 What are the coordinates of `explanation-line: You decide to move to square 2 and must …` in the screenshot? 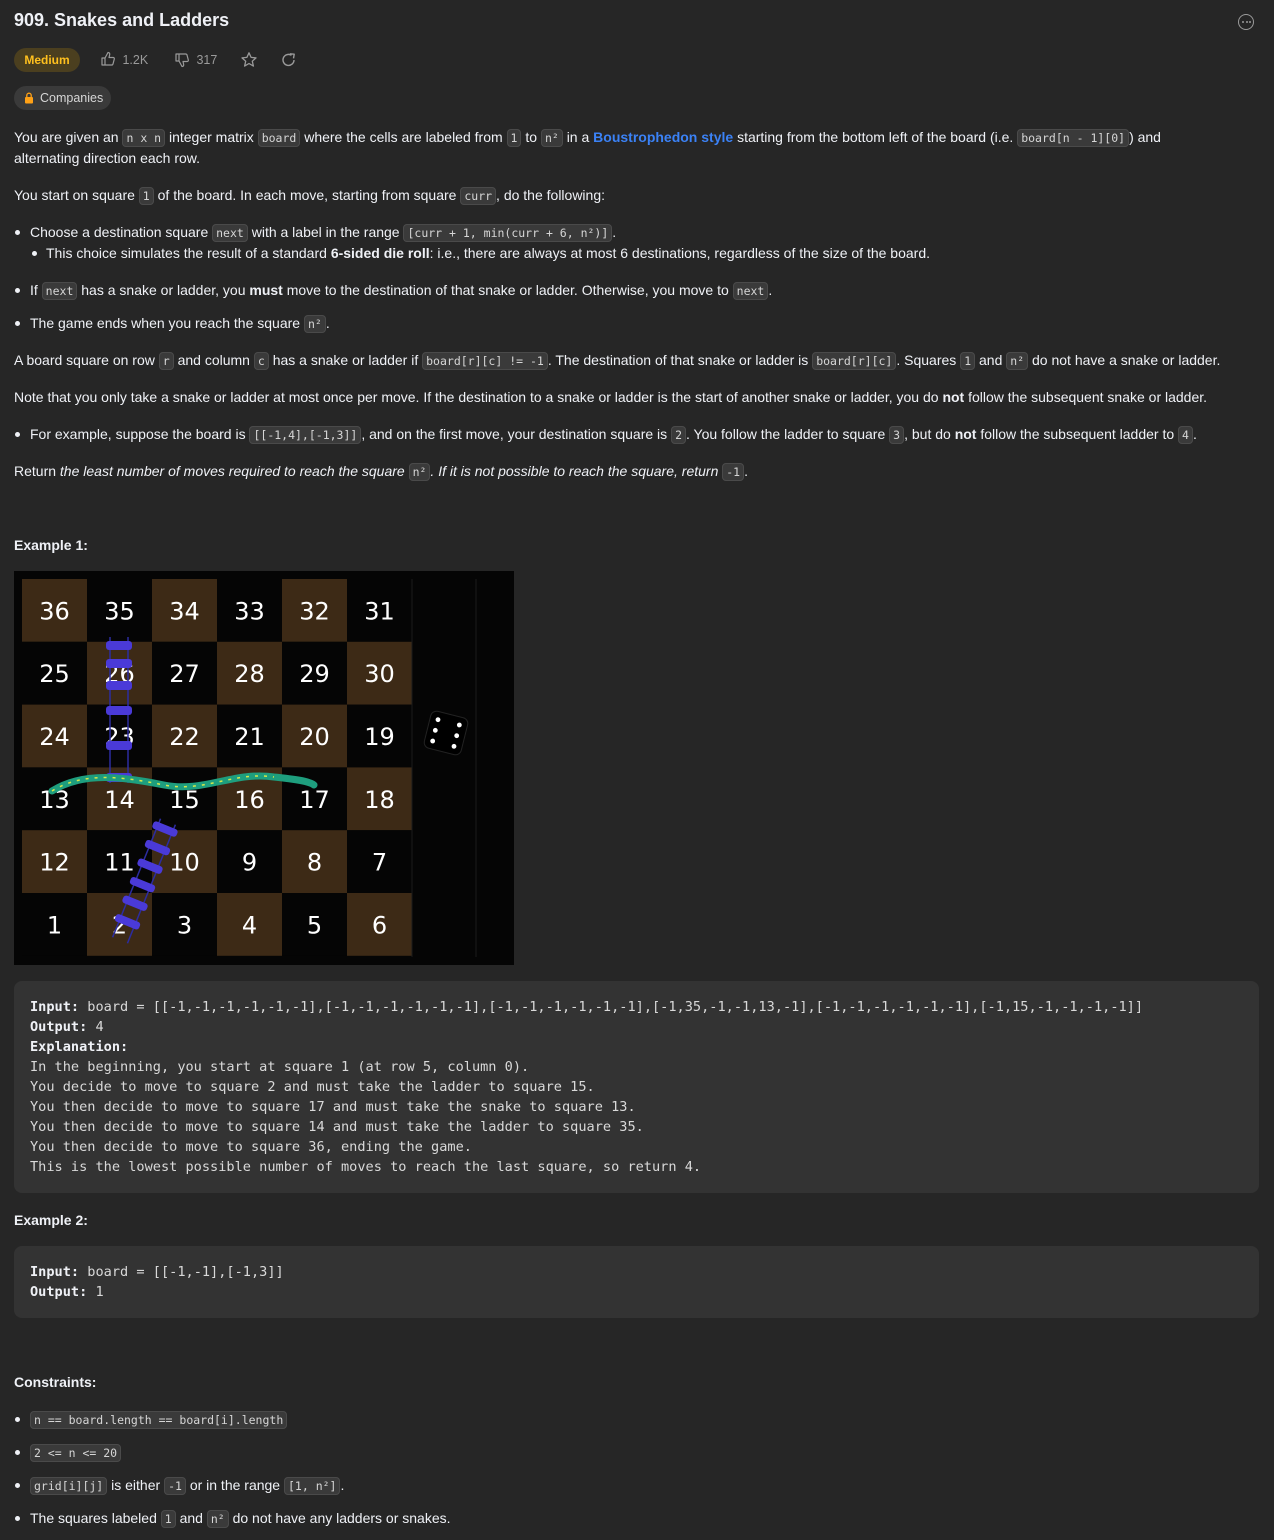 It's located at (312, 1087).